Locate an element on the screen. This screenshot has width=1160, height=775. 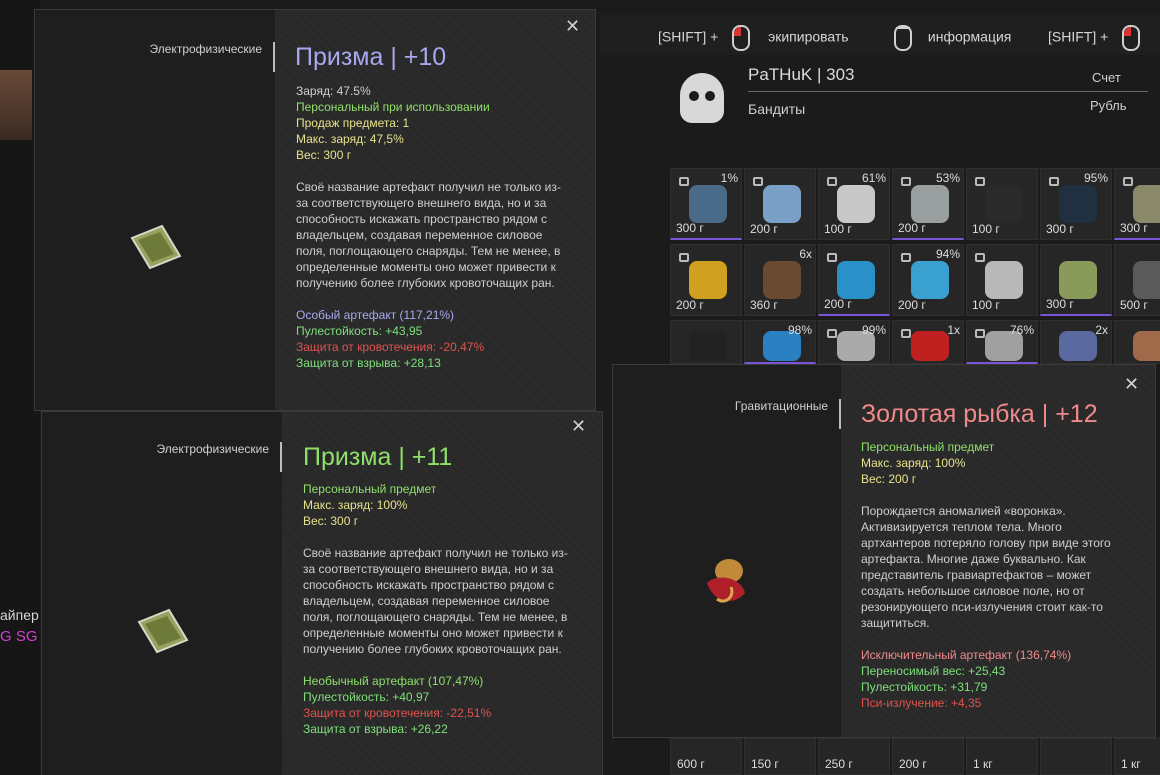
effect-line: Защита от кровотечения: -20,47% is located at coordinates (390, 347).